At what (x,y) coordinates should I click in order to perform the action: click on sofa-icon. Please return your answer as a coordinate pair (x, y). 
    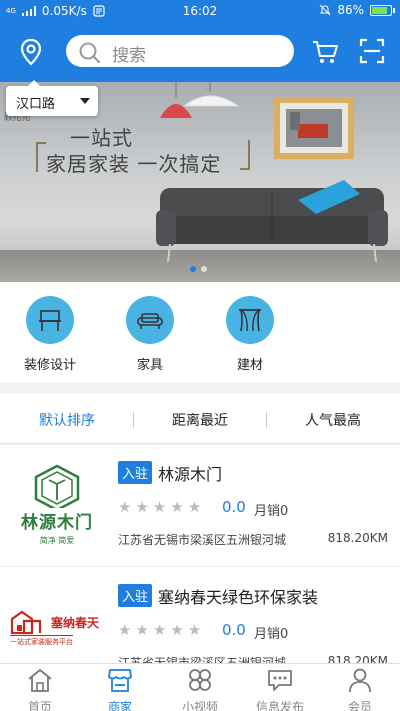
    Looking at the image, I should click on (150, 321).